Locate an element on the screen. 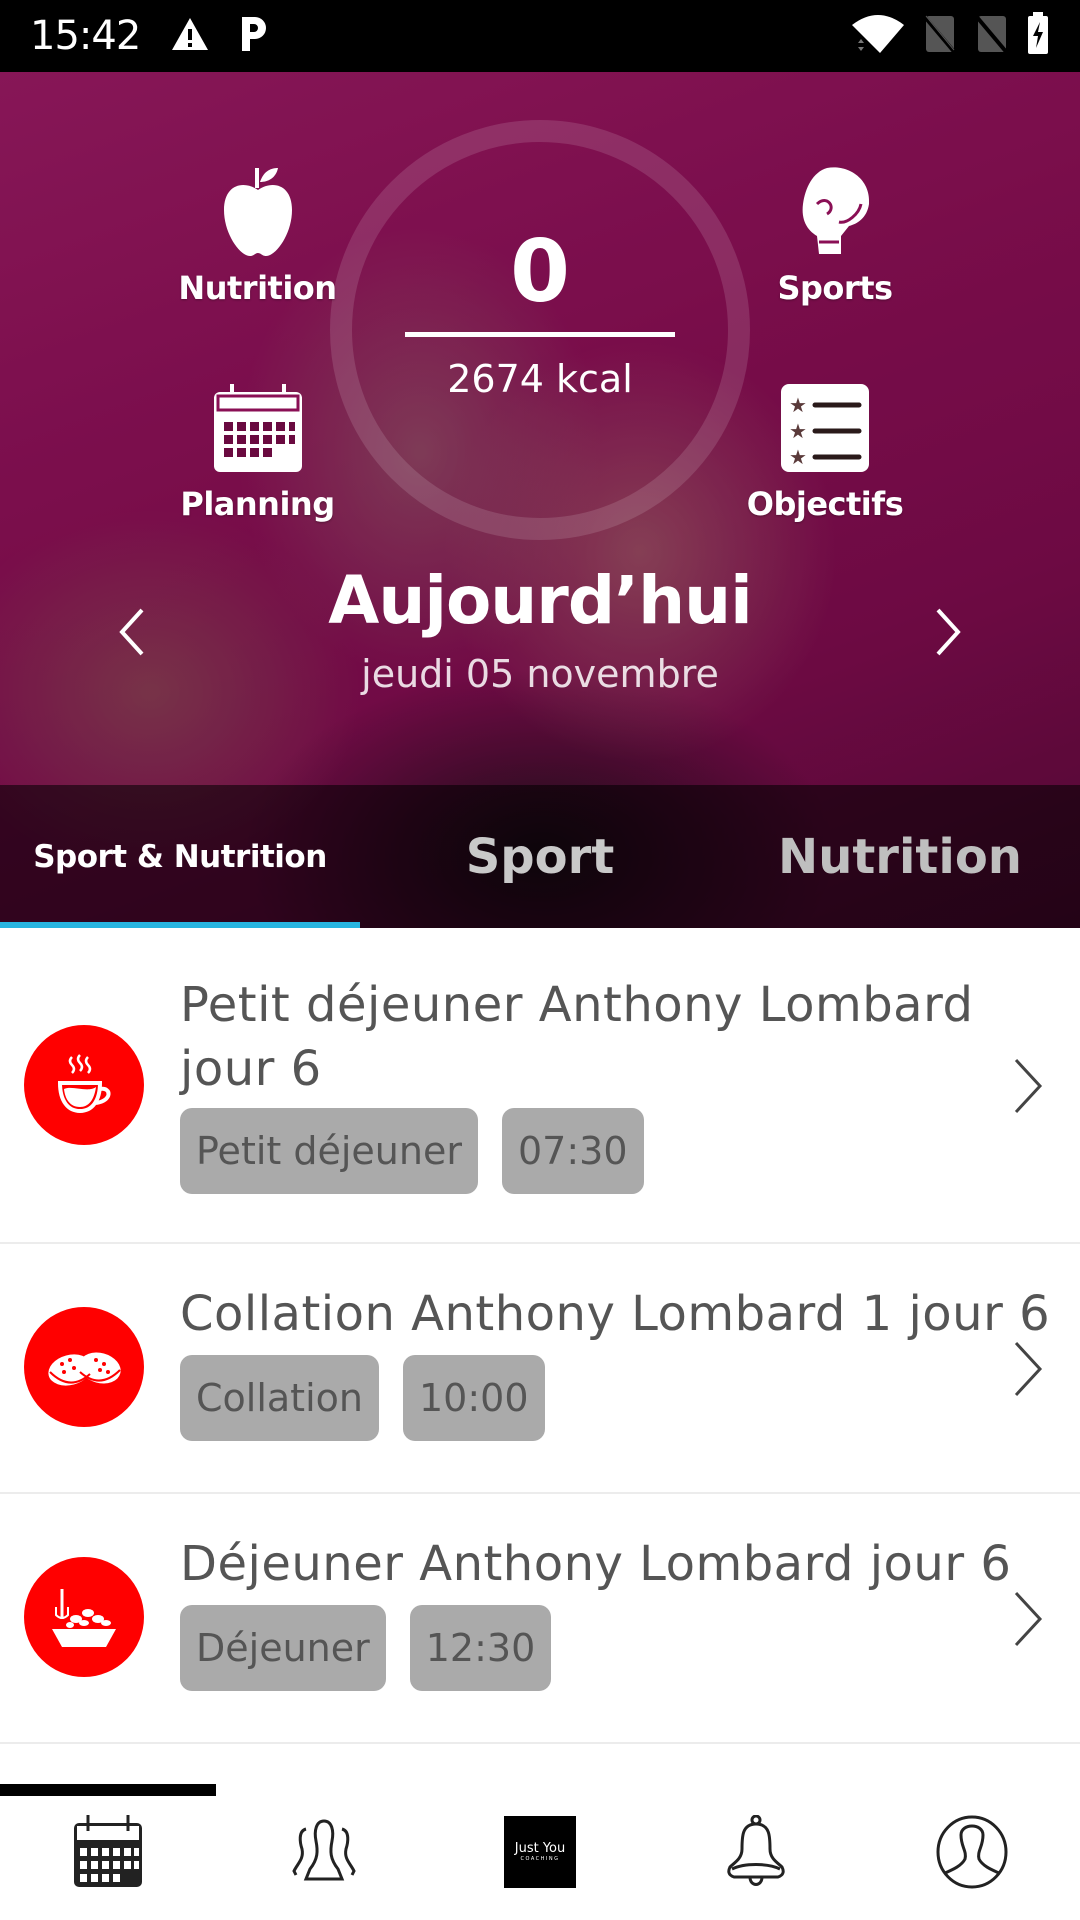 The width and height of the screenshot is (1080, 1920). shortcut-objectifs: ★ ★ ★ Objectifs is located at coordinates (825, 452).